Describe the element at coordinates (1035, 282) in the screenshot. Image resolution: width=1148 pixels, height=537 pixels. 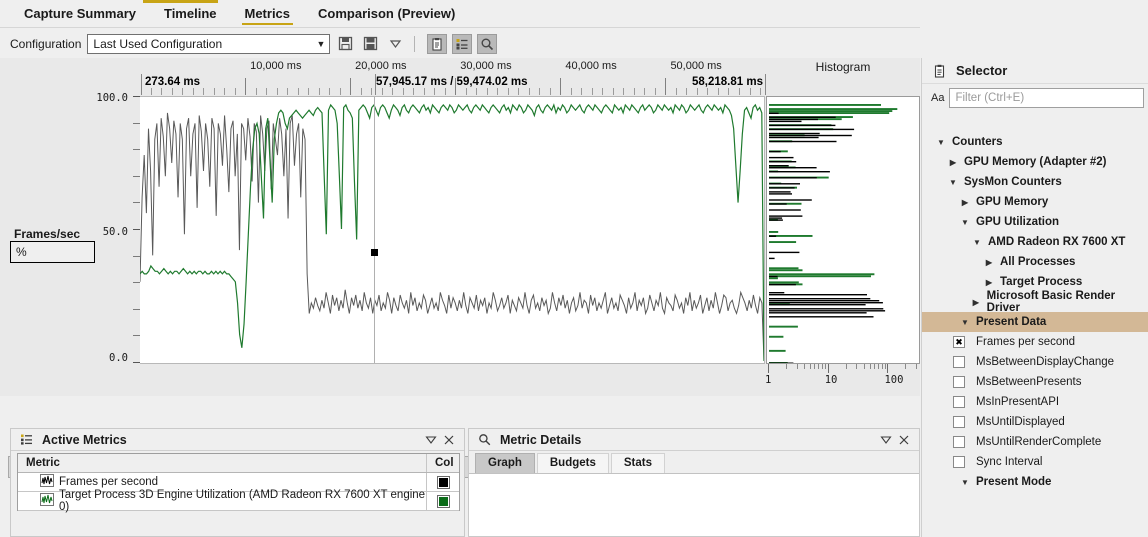
I see `selector-item-target-process: ▶ Target Process` at that location.